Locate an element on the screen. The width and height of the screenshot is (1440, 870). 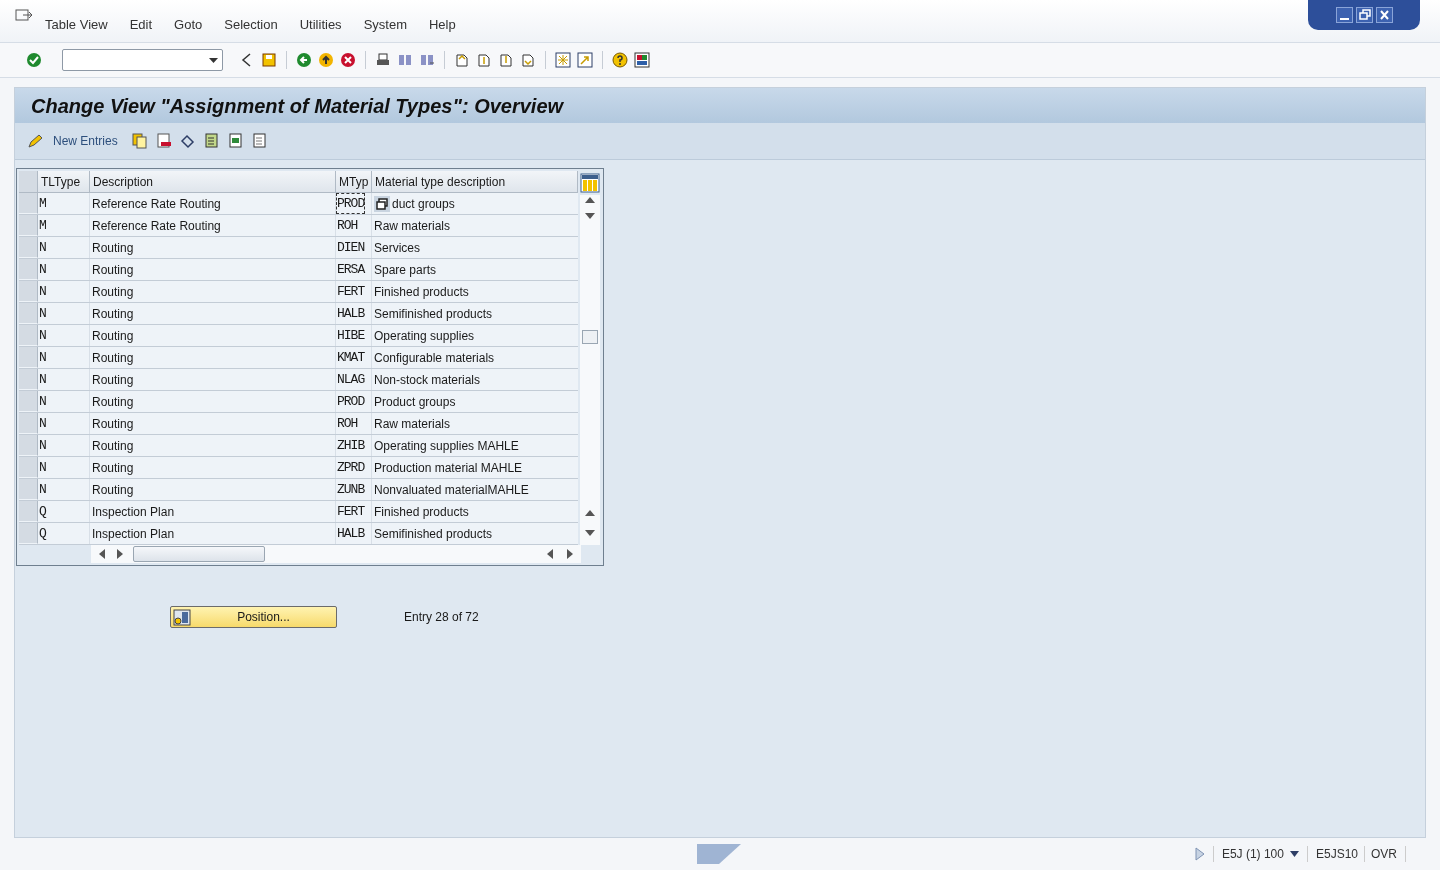
table-cell-text: Services is located at coordinates (397, 248).